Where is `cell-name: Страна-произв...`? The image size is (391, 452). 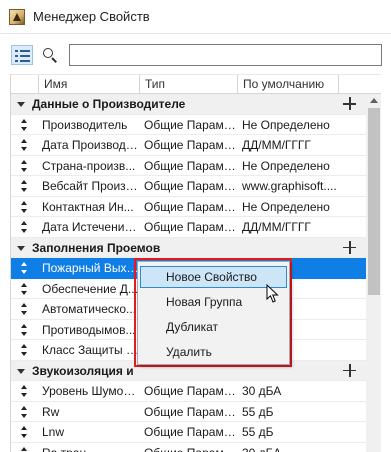
cell-name: Страна-произв... is located at coordinates (89, 165).